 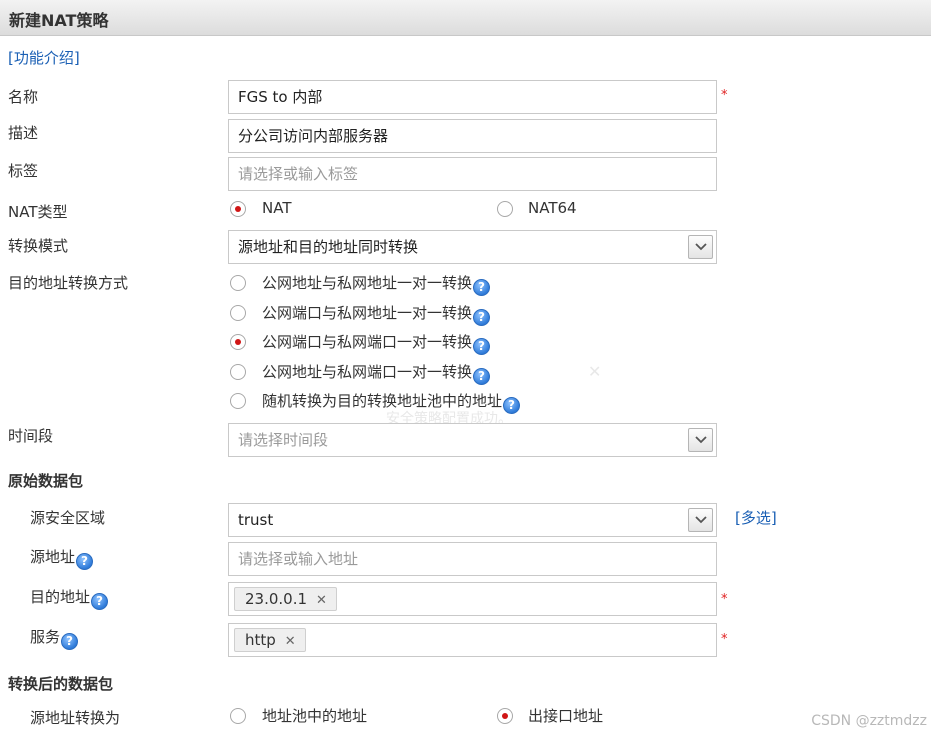 What do you see at coordinates (566, 716) in the screenshot?
I see `src-convert-egress-text: 出接口地址` at bounding box center [566, 716].